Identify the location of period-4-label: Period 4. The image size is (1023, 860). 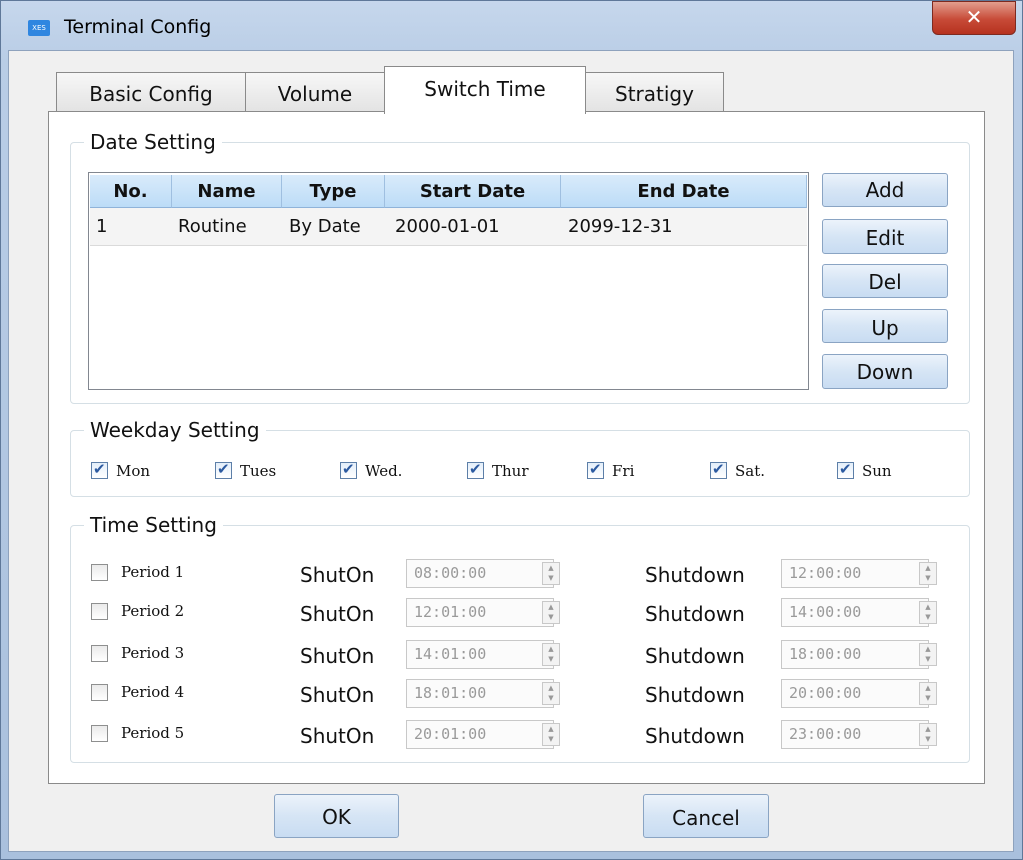
(152, 692).